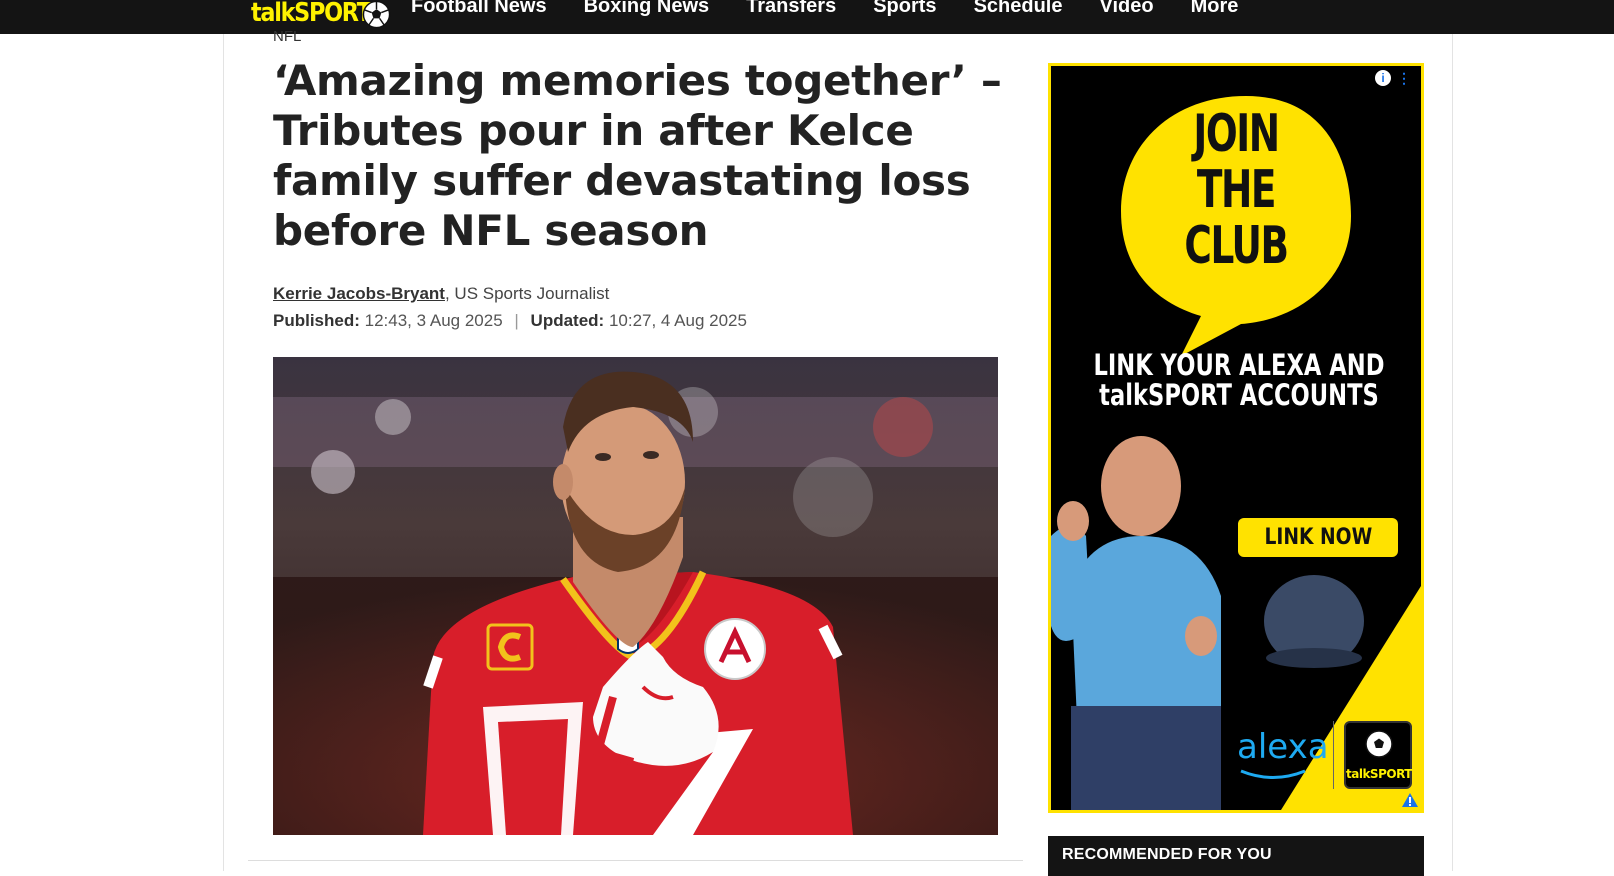  Describe the element at coordinates (1383, 78) in the screenshot. I see `ad-info-icon: i` at that location.